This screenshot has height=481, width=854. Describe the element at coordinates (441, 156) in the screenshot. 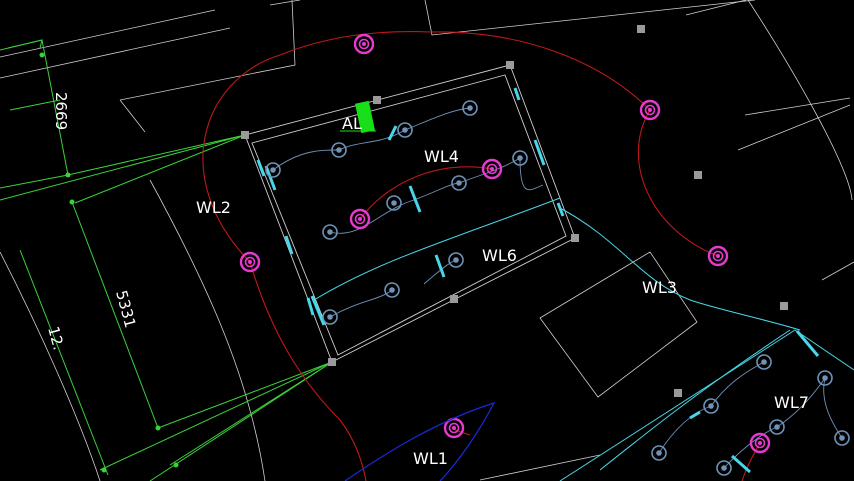

I see `label-wl4: WL4` at that location.